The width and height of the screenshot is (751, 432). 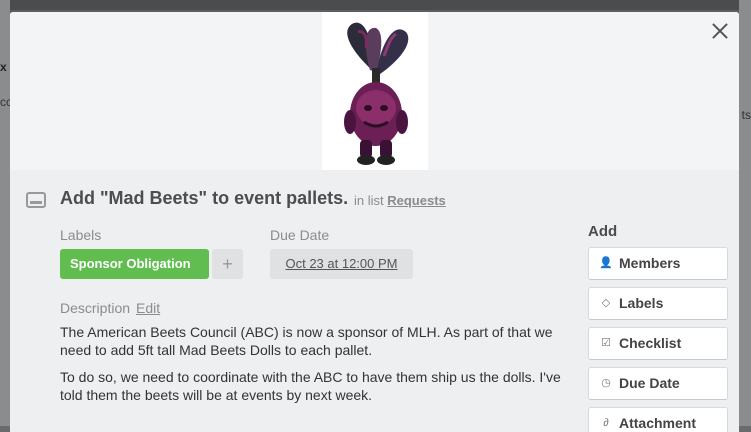 I want to click on description-heading: Description Edit, so click(x=110, y=308).